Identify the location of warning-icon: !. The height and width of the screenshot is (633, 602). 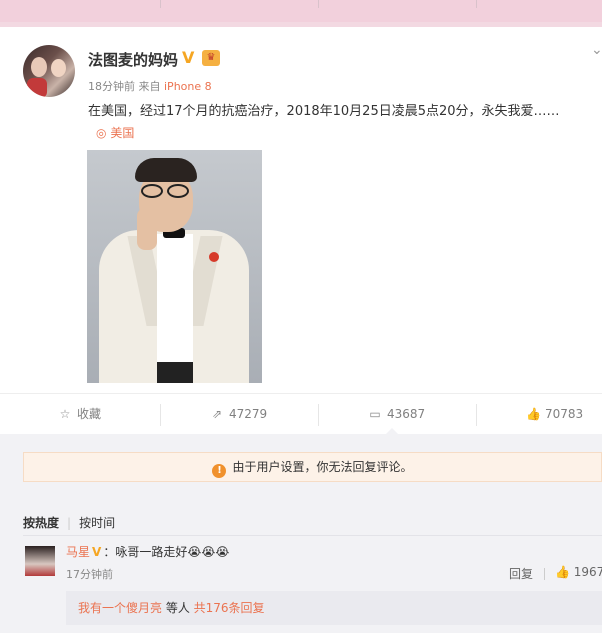
(219, 471).